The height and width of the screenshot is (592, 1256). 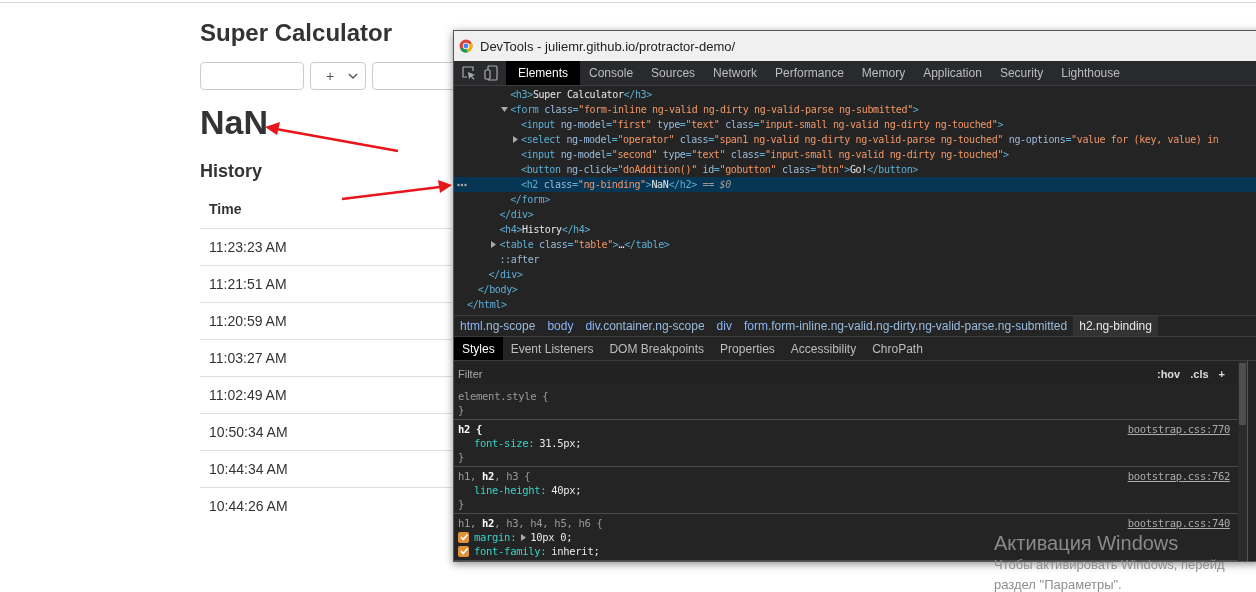 I want to click on dom-tree-row: <select ng-model="operator" class="span1 ng-valid ng-dirty ng-valid-parse ng-touched" ng-options="value for (key, value) in, so click(x=855, y=139).